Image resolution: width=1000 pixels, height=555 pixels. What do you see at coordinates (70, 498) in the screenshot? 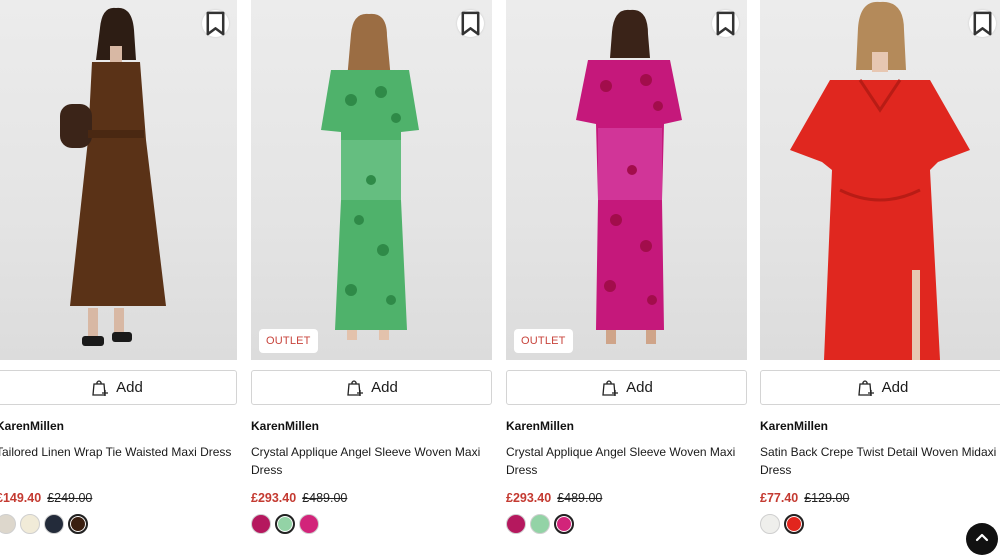
I see `original-price: £249.00` at bounding box center [70, 498].